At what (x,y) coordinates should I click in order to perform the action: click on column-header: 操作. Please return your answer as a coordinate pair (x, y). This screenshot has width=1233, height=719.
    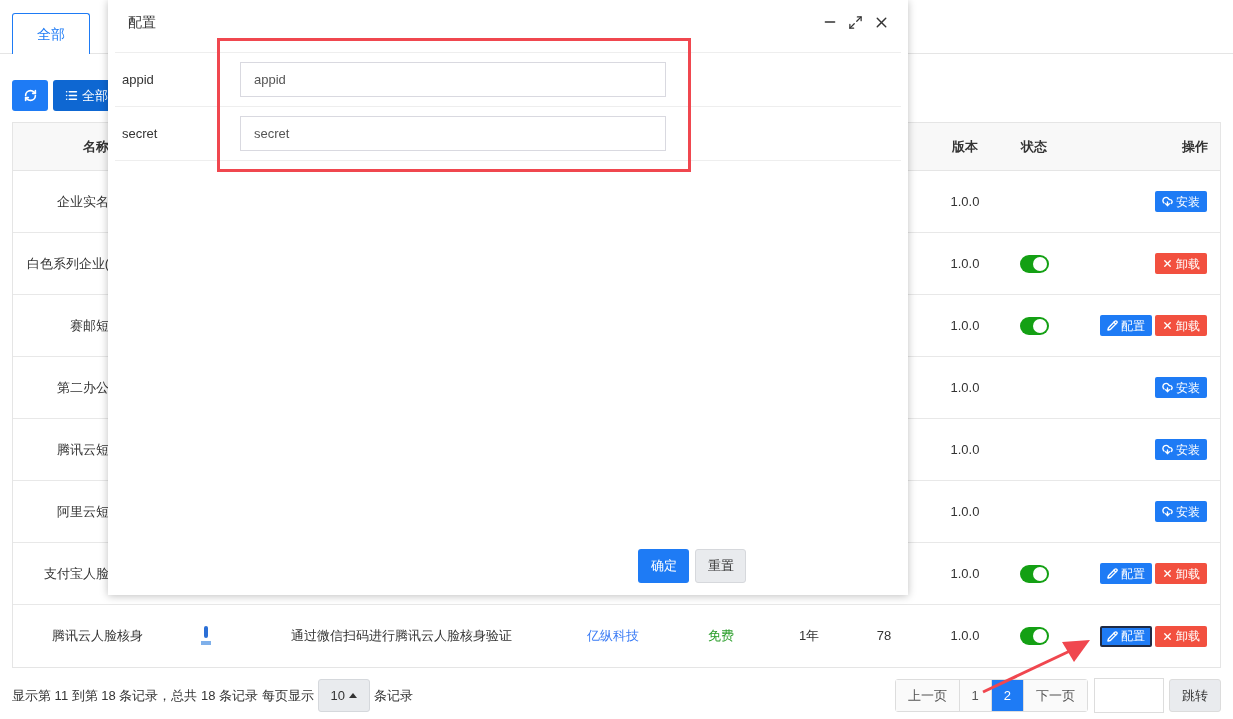
    Looking at the image, I should click on (1195, 146).